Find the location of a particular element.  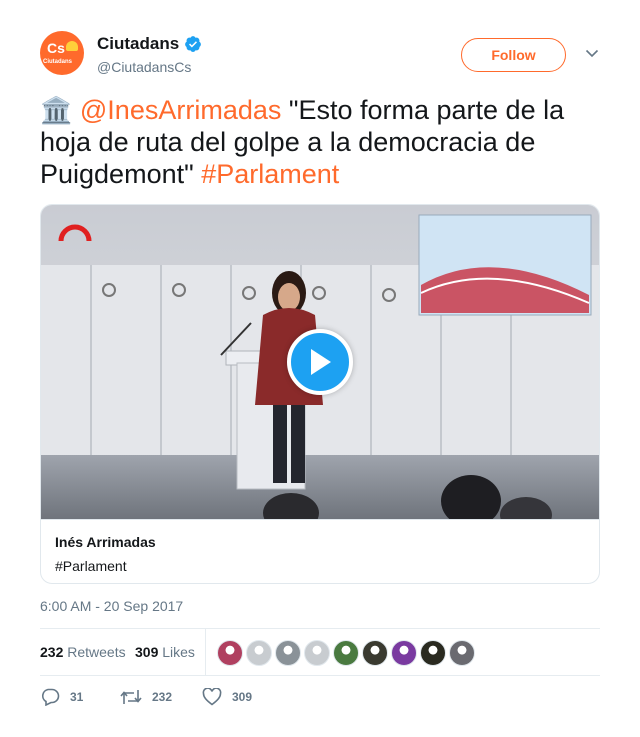

retweet-stat-label: Retweets is located at coordinates (96, 652).